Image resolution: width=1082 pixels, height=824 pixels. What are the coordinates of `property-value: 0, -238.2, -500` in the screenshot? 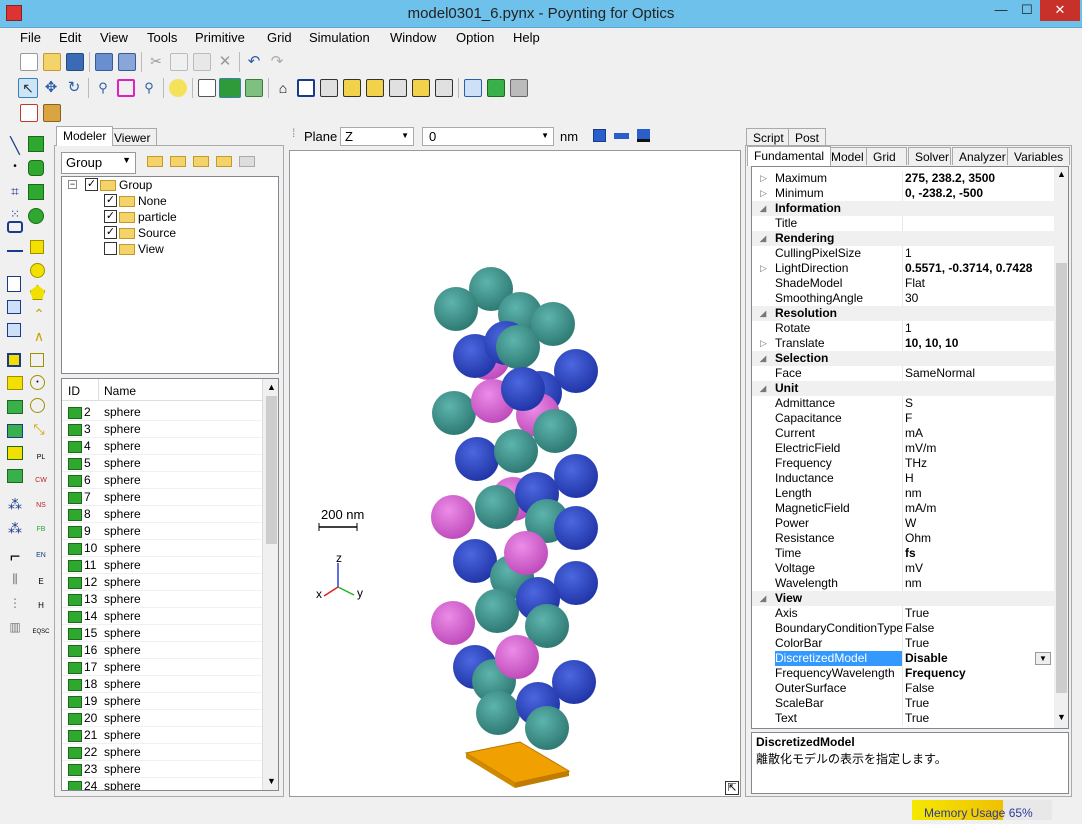 It's located at (944, 193).